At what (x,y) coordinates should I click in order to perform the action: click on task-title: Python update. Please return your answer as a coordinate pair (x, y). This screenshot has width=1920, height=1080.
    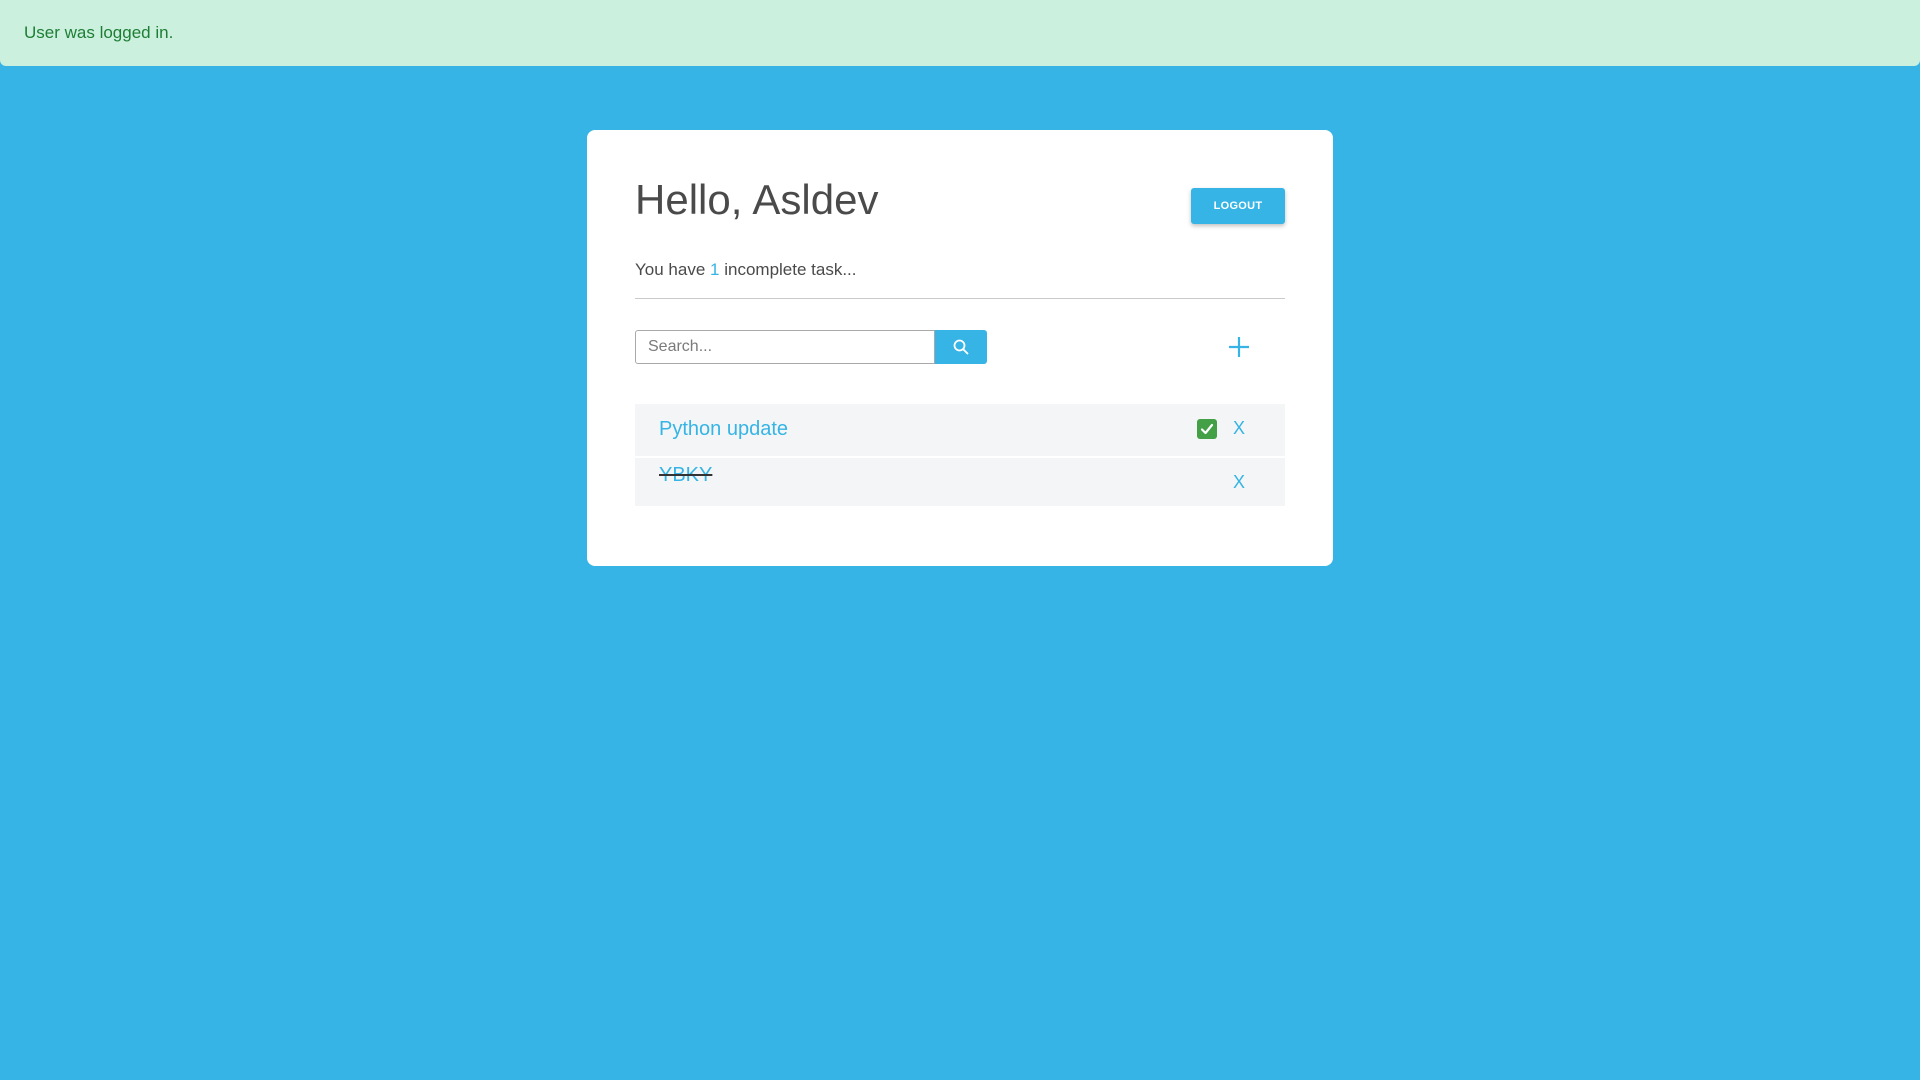
    Looking at the image, I should click on (723, 429).